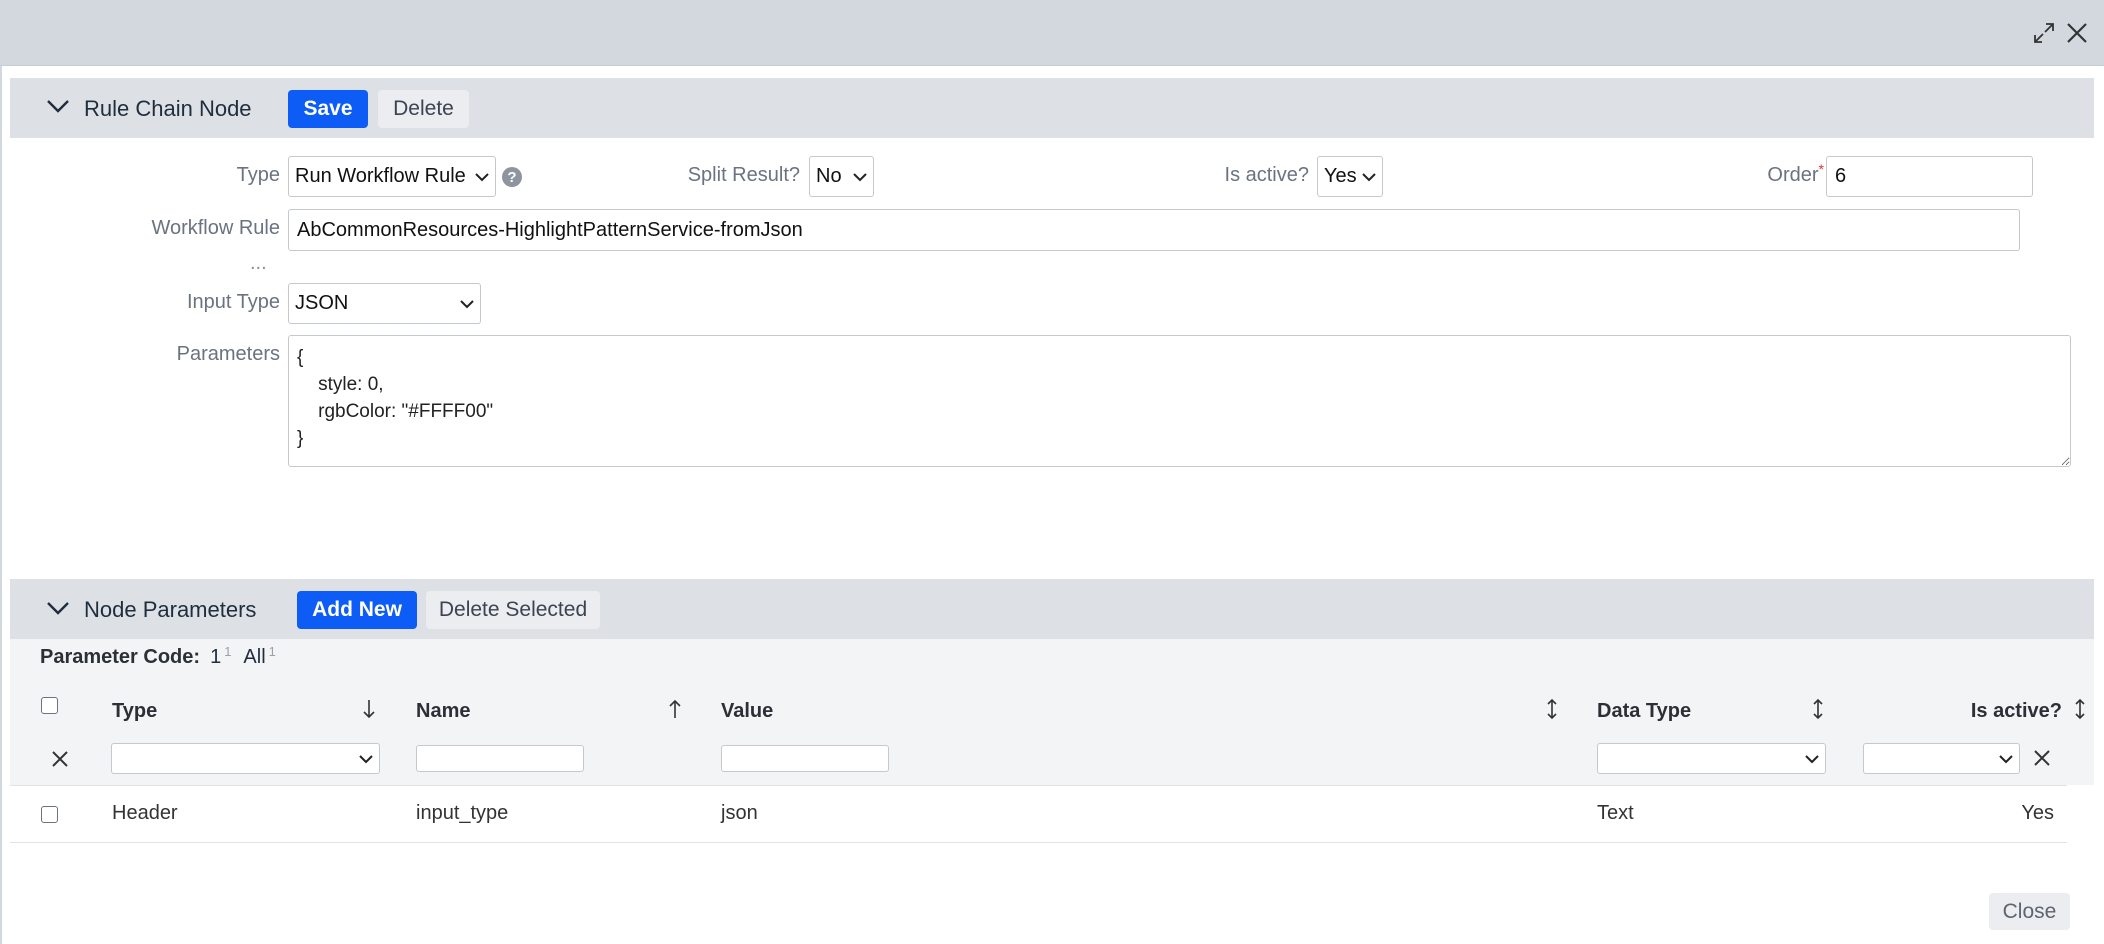 The image size is (2104, 944). I want to click on group-value-1: 11, so click(221, 656).